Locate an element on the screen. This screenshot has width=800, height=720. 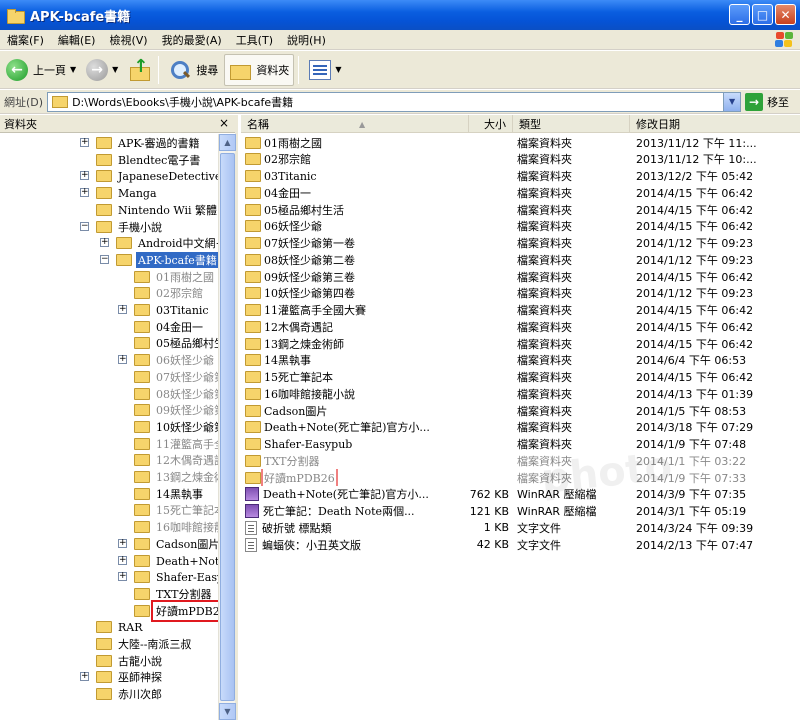
maximize-button: □ is located at coordinates (762, 14).